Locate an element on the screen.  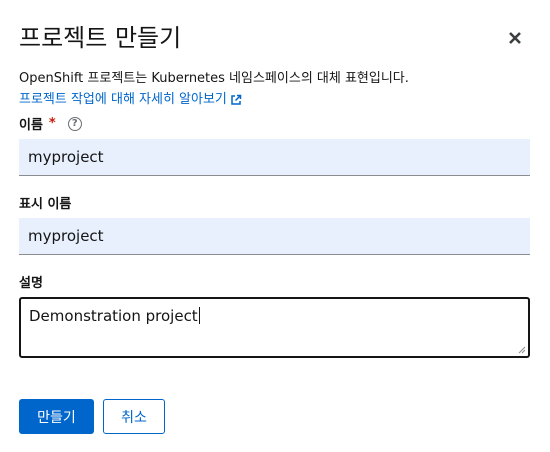
required-indicator: * is located at coordinates (52, 123).